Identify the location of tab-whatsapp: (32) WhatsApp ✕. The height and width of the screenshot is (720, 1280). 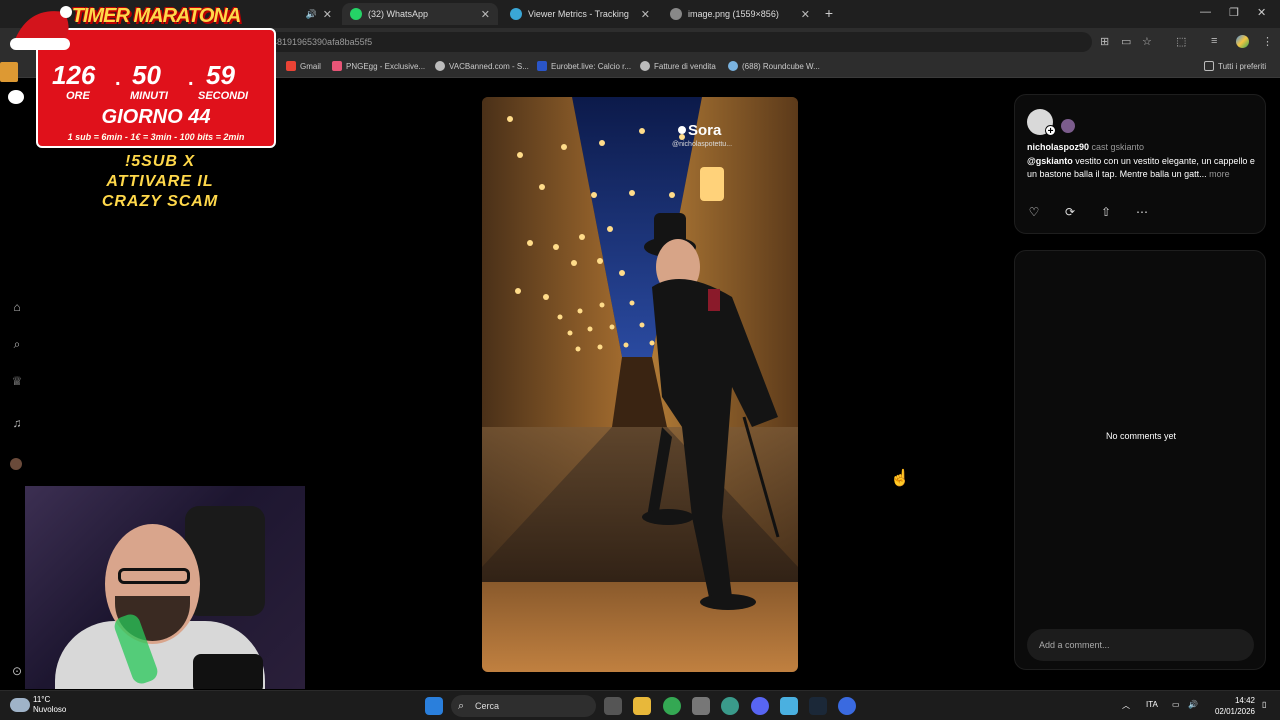
(420, 14).